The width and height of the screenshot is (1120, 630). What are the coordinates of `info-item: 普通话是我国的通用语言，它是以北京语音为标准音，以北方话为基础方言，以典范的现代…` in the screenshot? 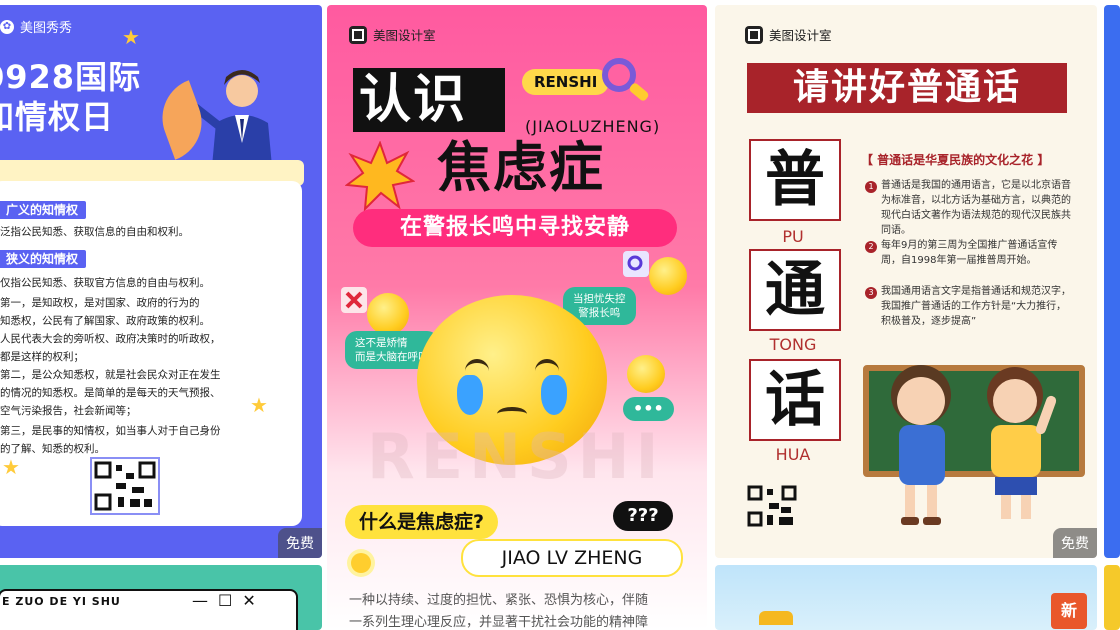 It's located at (976, 208).